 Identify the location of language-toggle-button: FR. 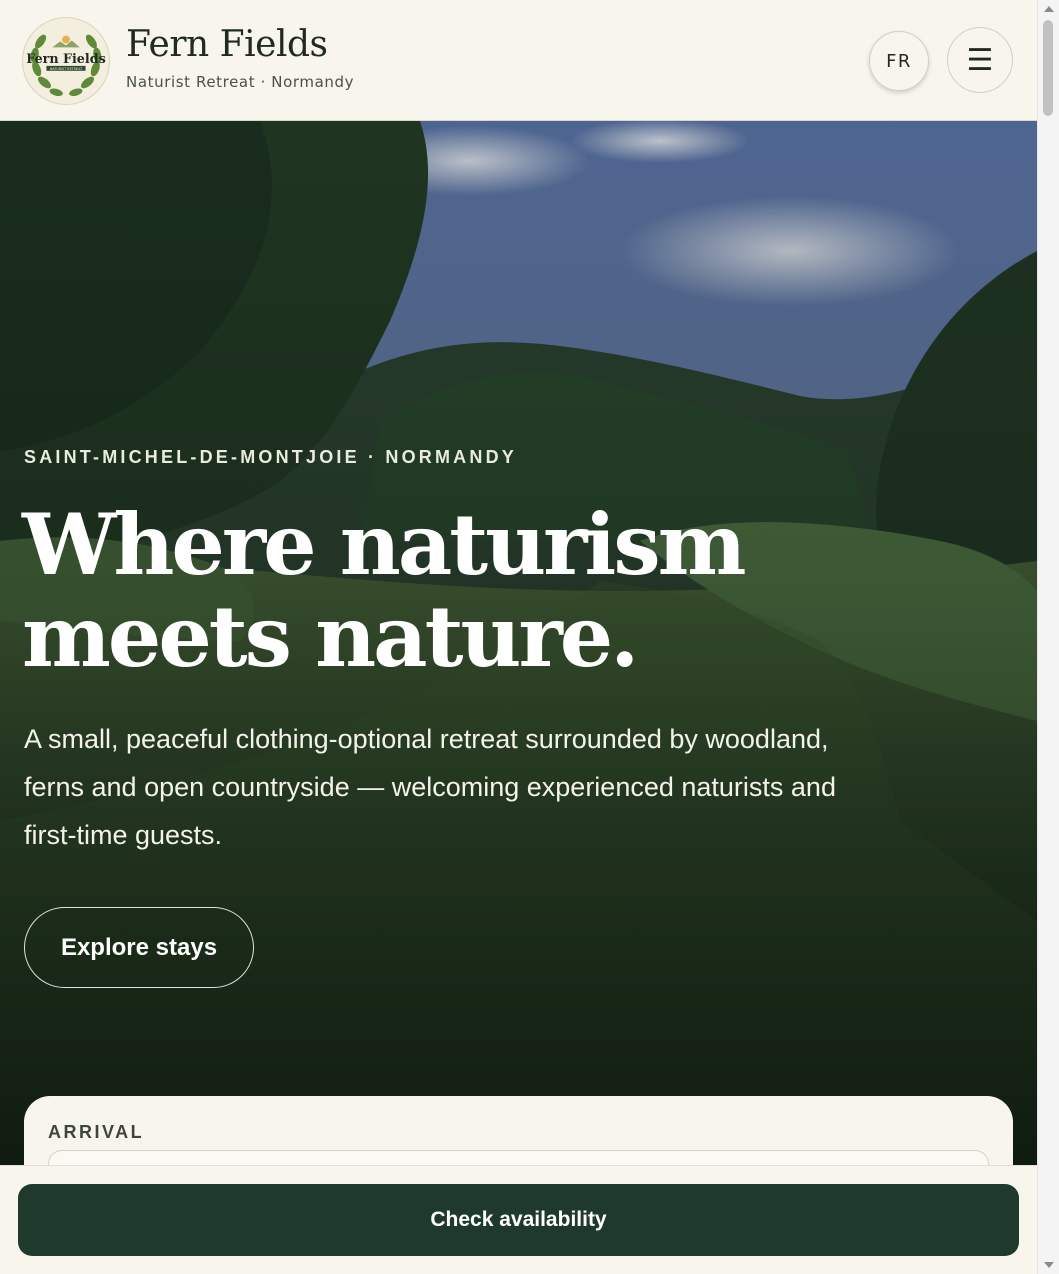
(899, 61).